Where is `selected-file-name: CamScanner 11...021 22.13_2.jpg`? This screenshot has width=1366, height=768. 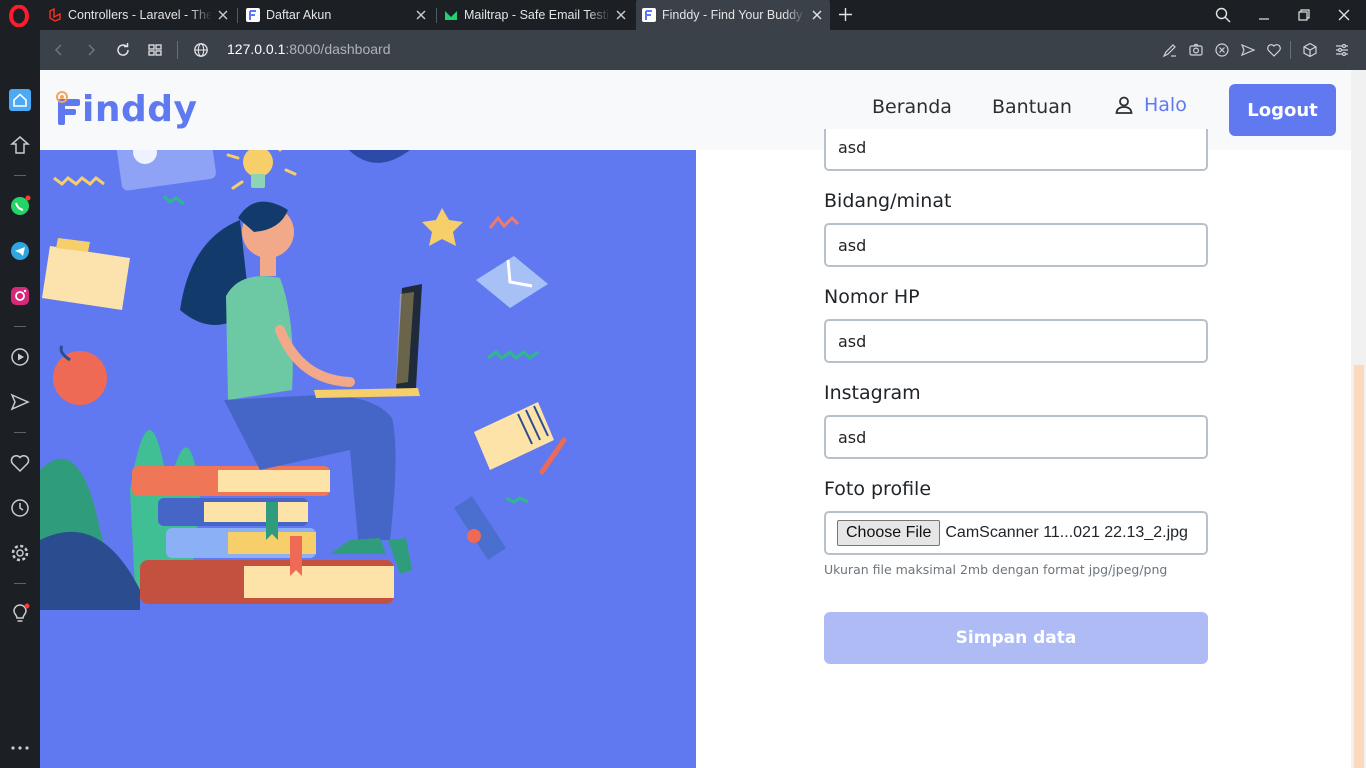
selected-file-name: CamScanner 11...021 22.13_2.jpg is located at coordinates (1066, 532).